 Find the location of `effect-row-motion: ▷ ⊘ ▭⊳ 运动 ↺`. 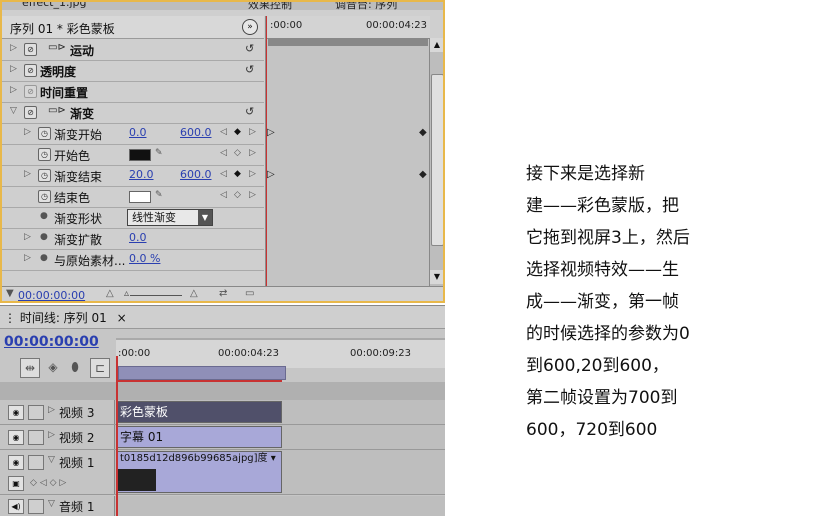

effect-row-motion: ▷ ⊘ ▭⊳ 运动 ↺ is located at coordinates (133, 50).